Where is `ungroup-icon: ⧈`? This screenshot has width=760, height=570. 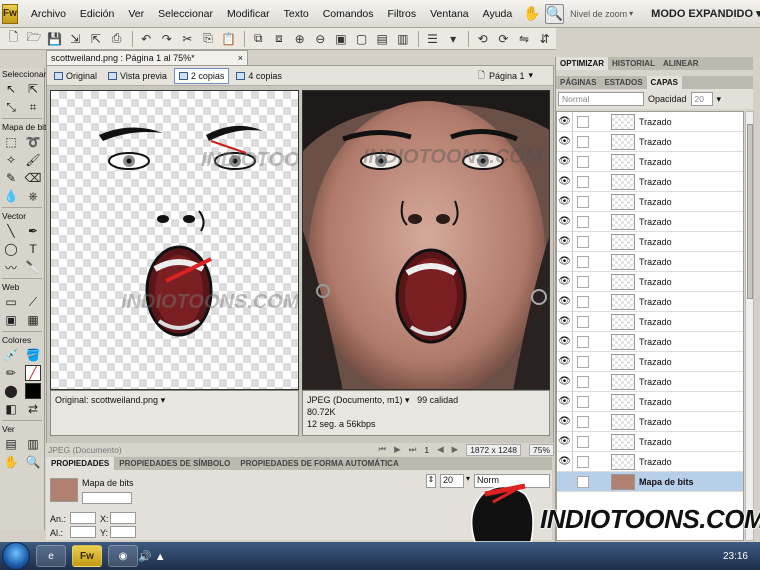 ungroup-icon: ⧈ is located at coordinates (279, 39).